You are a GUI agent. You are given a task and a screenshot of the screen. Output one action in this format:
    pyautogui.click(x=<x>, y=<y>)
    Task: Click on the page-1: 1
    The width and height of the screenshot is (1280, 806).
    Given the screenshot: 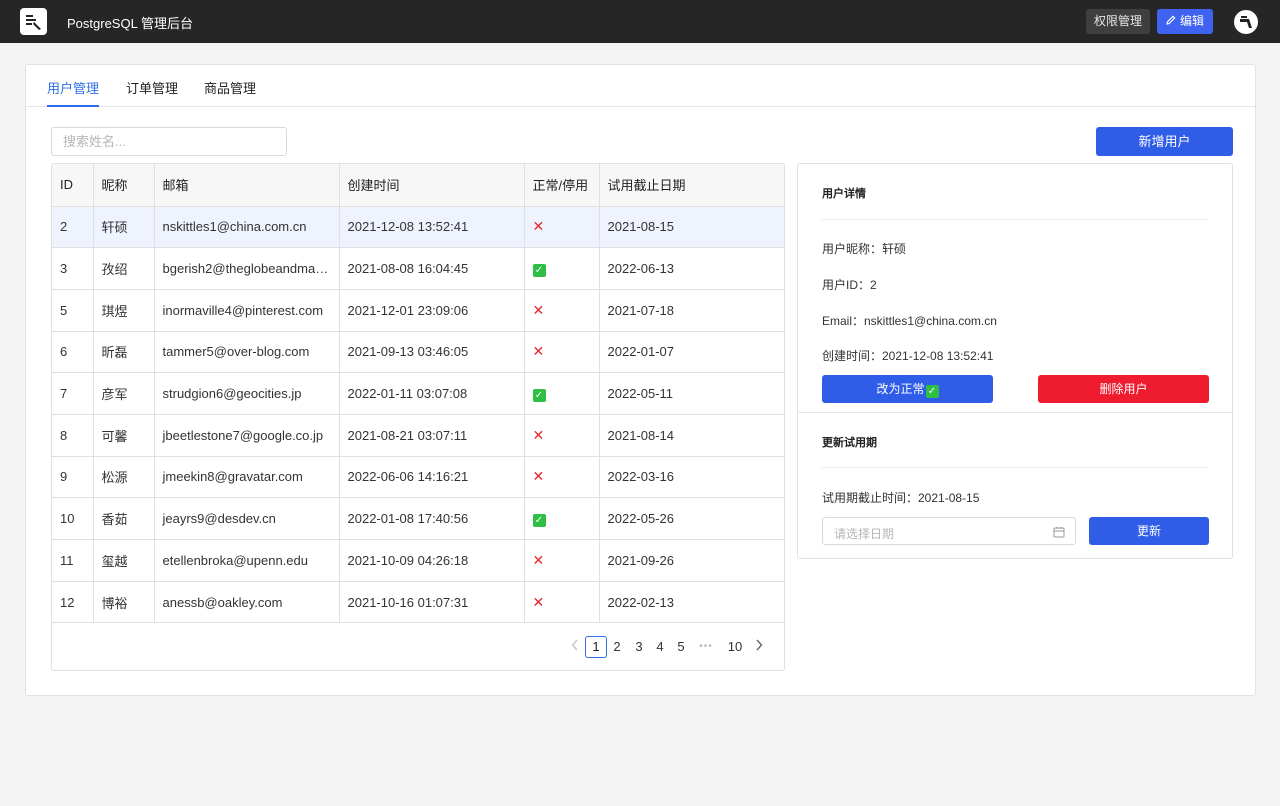 What is the action you would take?
    pyautogui.click(x=596, y=647)
    